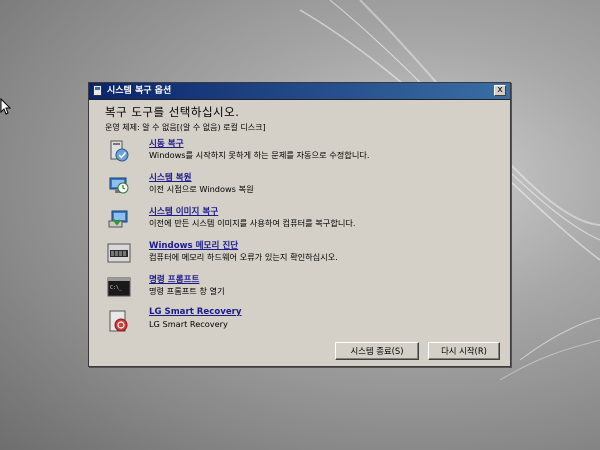 The image size is (600, 450). I want to click on window-app-icon, so click(97, 90).